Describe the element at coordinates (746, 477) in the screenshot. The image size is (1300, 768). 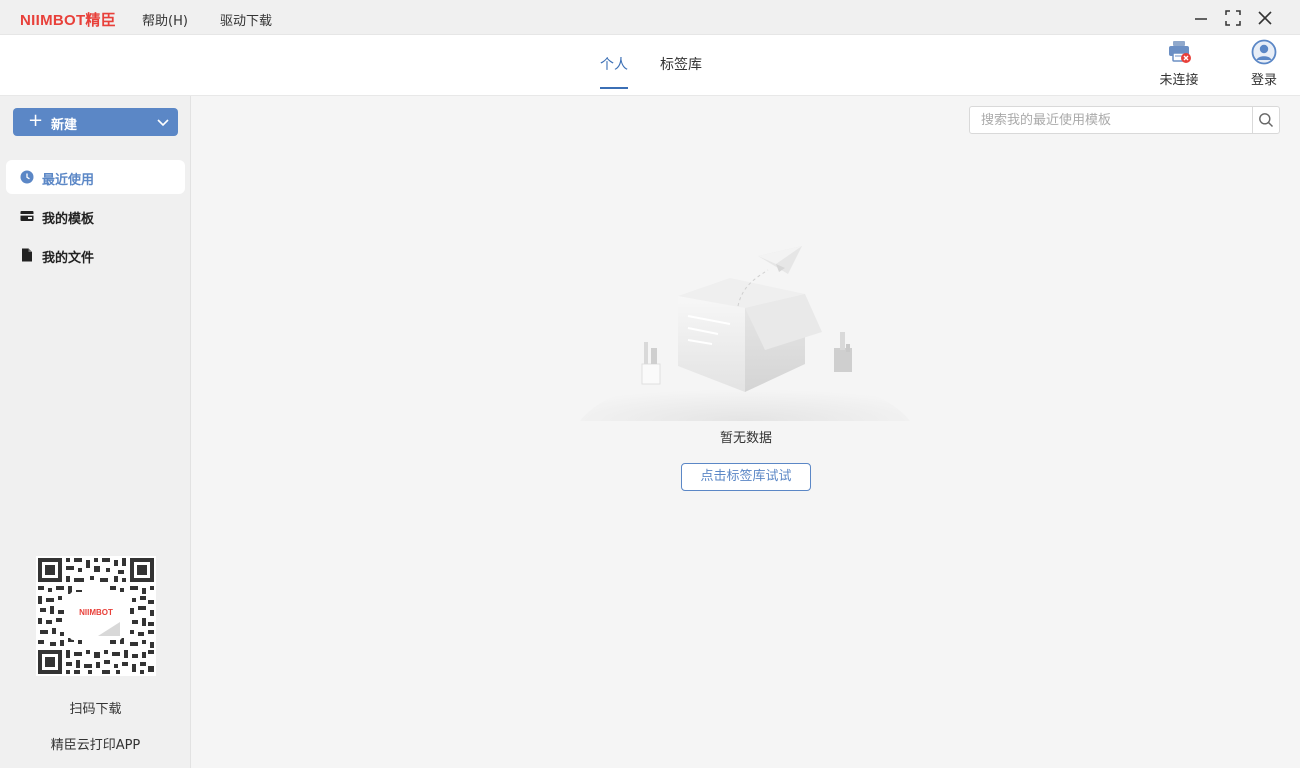
I see `try-label-library-button: 点击标签库试试` at that location.